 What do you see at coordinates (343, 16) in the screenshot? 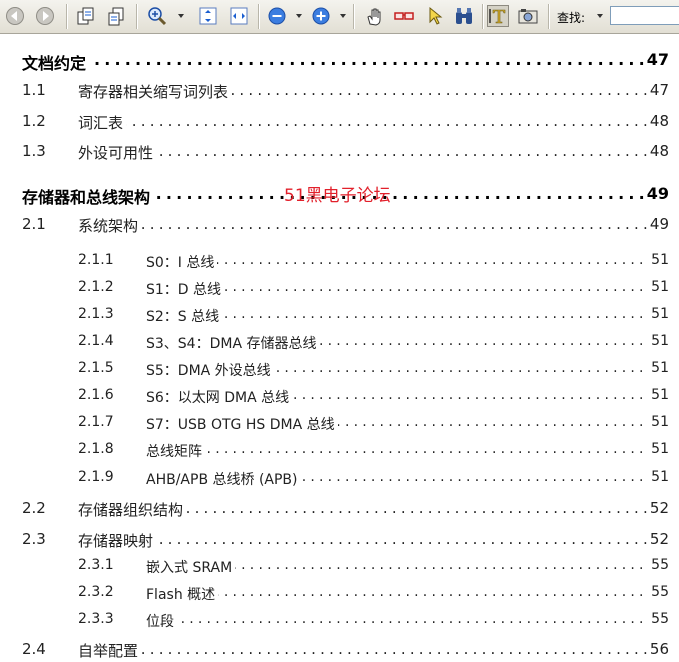
I see `zoom-in-dropdown-arrow` at bounding box center [343, 16].